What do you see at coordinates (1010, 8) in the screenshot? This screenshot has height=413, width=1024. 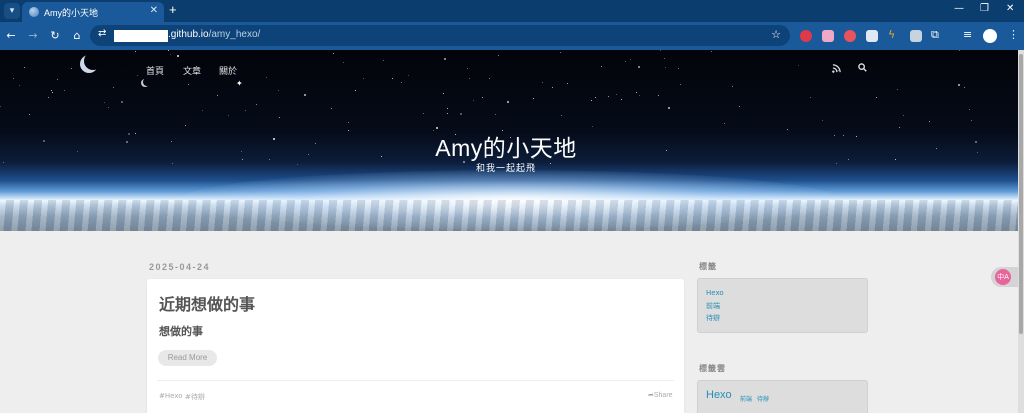 I see `close-window-button: ✕` at bounding box center [1010, 8].